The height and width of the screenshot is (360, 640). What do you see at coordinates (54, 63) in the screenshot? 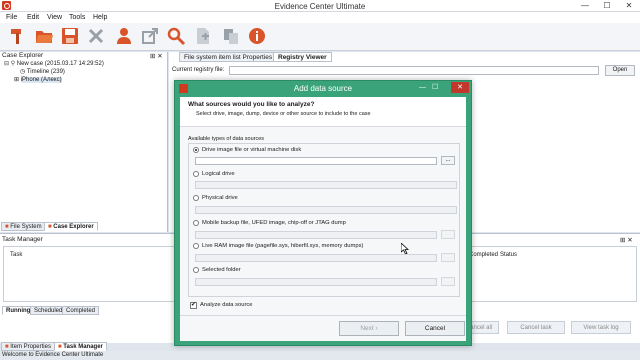
I see `tree-item-new-case: ⊟ ⚲ New case (2015.03.17 14:29:52)` at bounding box center [54, 63].